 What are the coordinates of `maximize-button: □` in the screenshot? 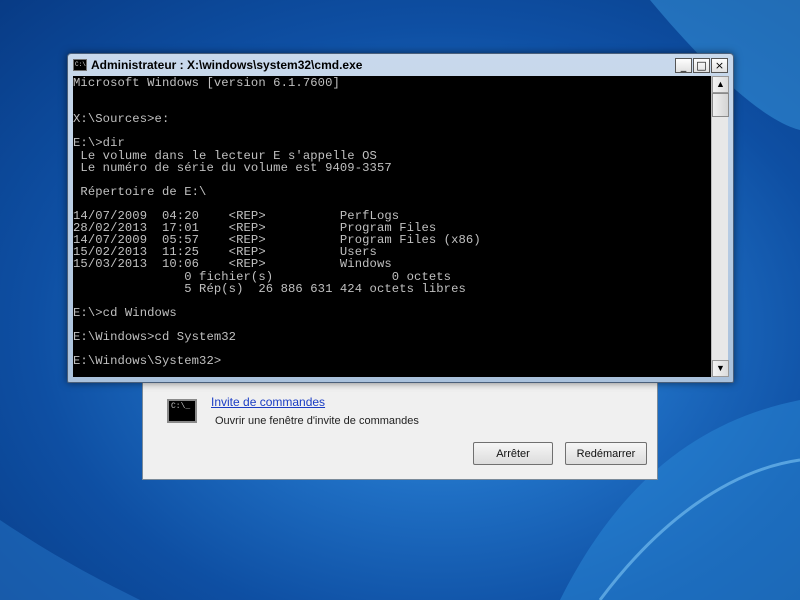 It's located at (701, 65).